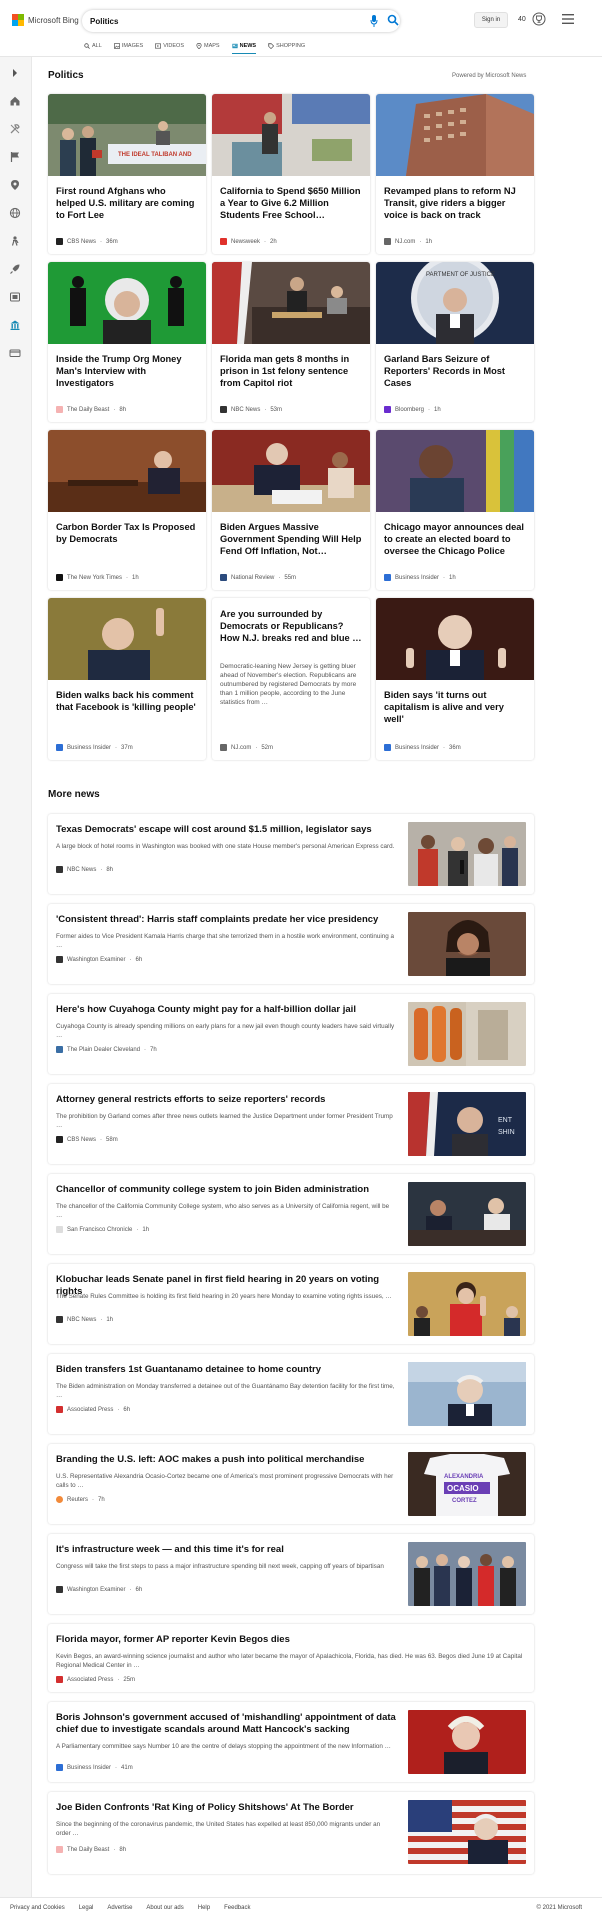  Describe the element at coordinates (522, 19) in the screenshot. I see `rewards-points: 40` at that location.